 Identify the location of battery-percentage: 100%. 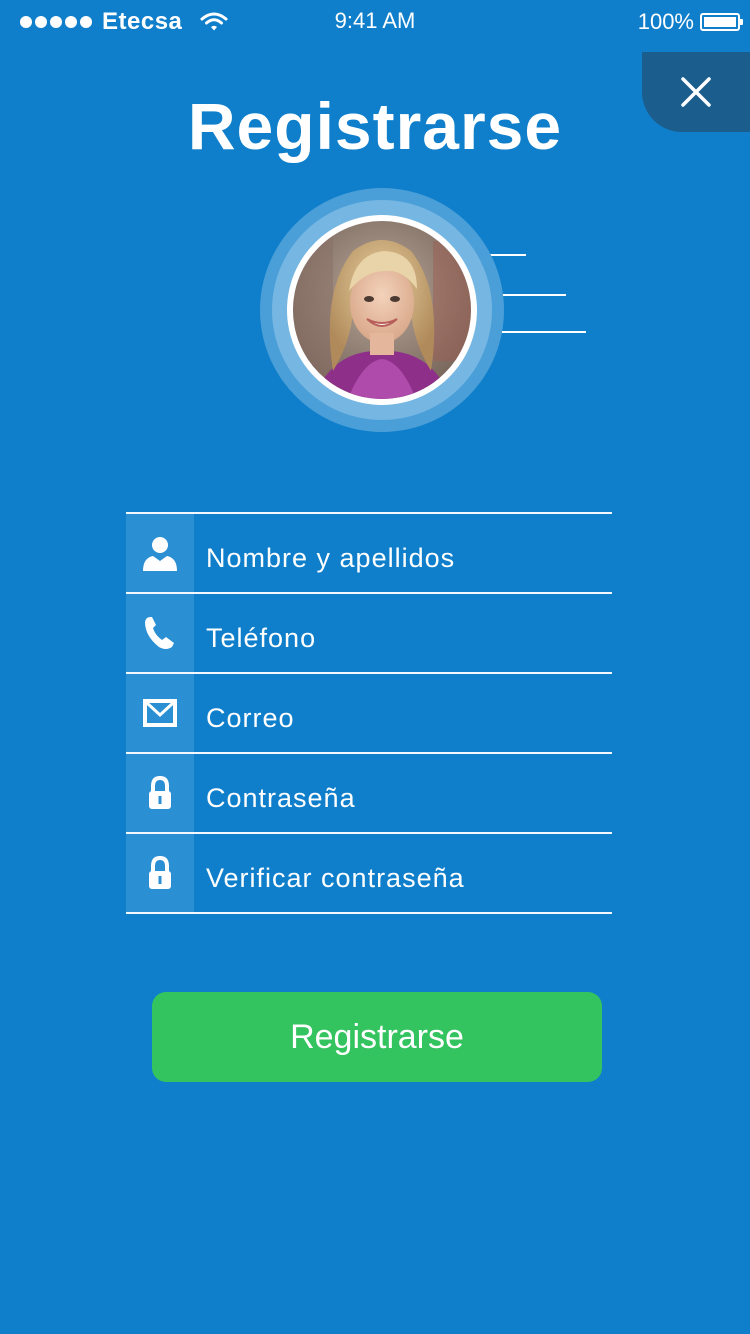
(665, 21).